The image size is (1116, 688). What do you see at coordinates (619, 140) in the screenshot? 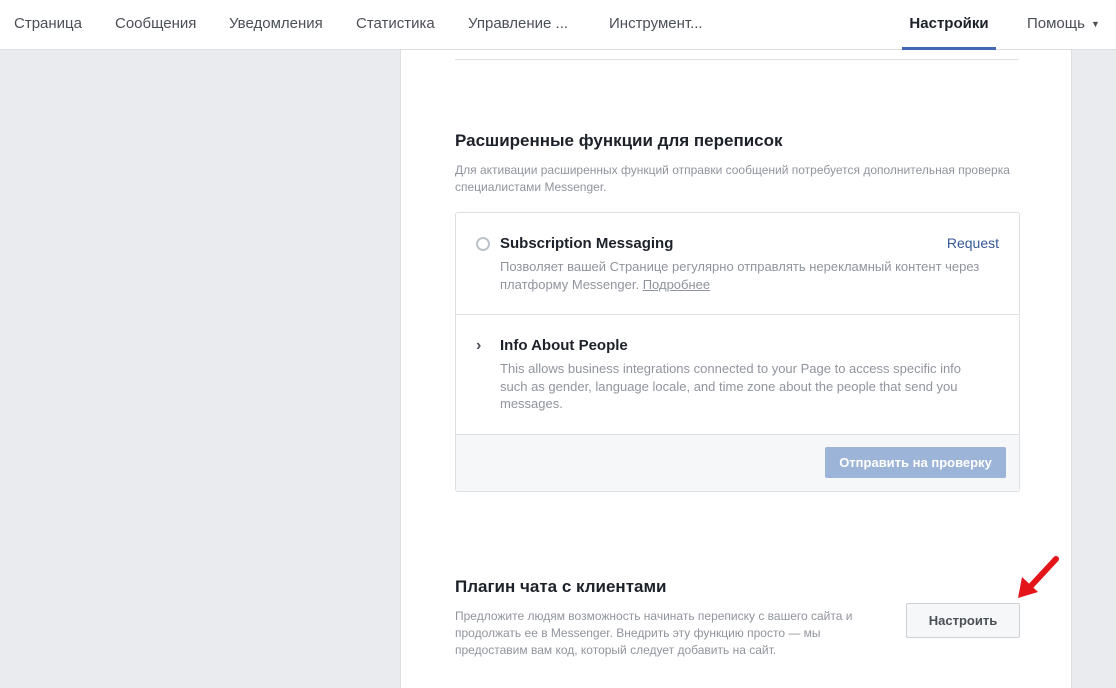
I see `advanced-section-title: Расширенные функции для переписок` at bounding box center [619, 140].